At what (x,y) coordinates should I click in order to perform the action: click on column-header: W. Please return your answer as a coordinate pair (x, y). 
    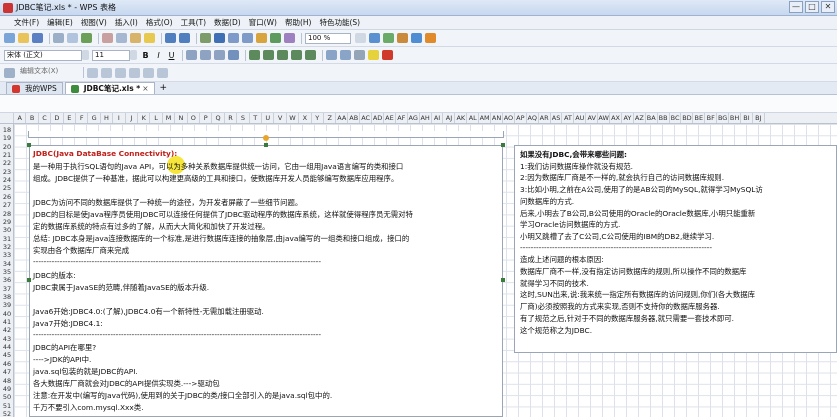
    Looking at the image, I should click on (293, 118).